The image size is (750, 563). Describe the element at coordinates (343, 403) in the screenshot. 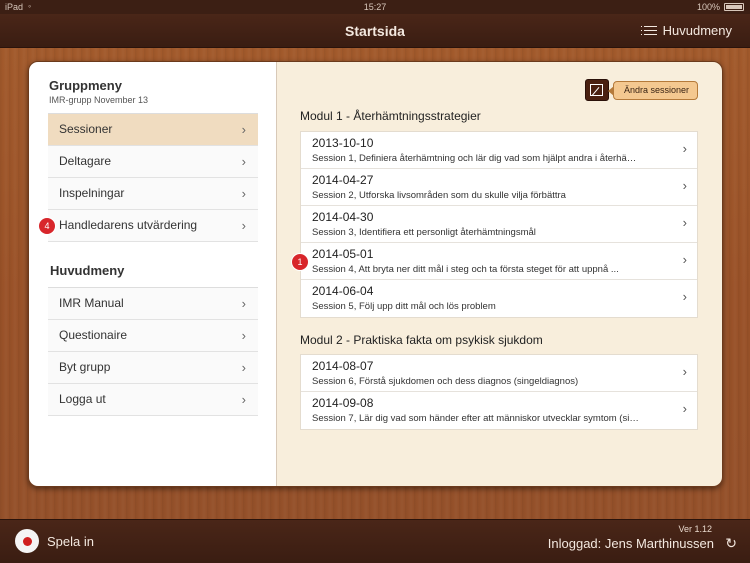

I see `session-date: 2014-09-08` at that location.